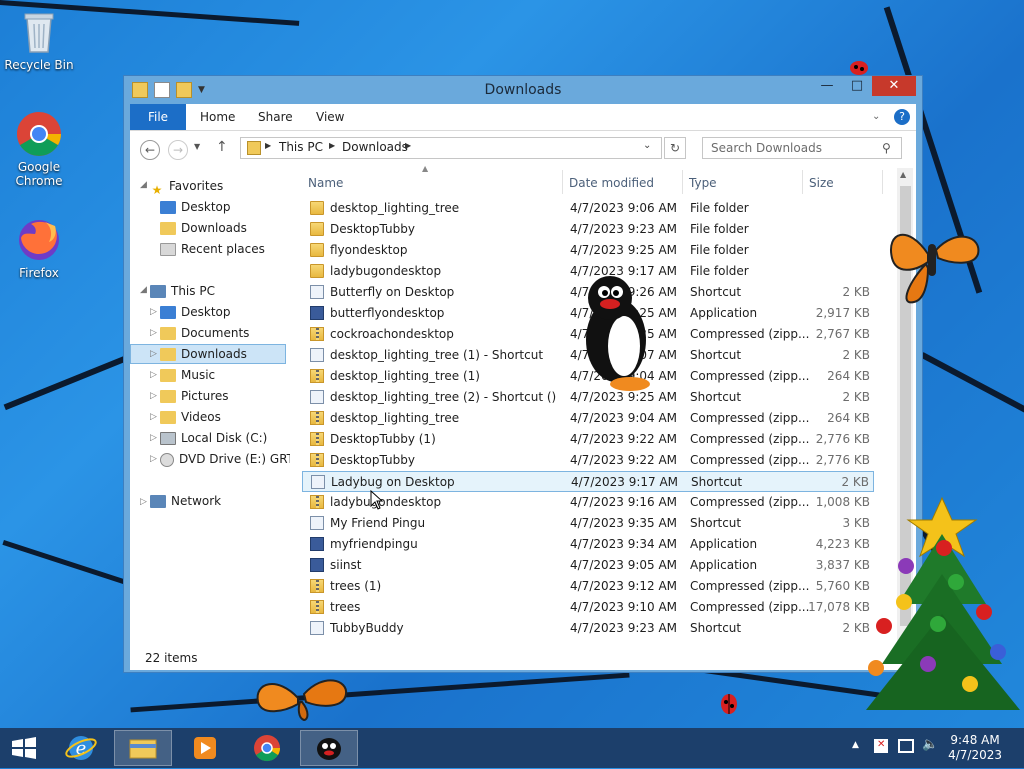 This screenshot has width=1024, height=769. I want to click on desktop-icon-label: Firefox, so click(39, 273).